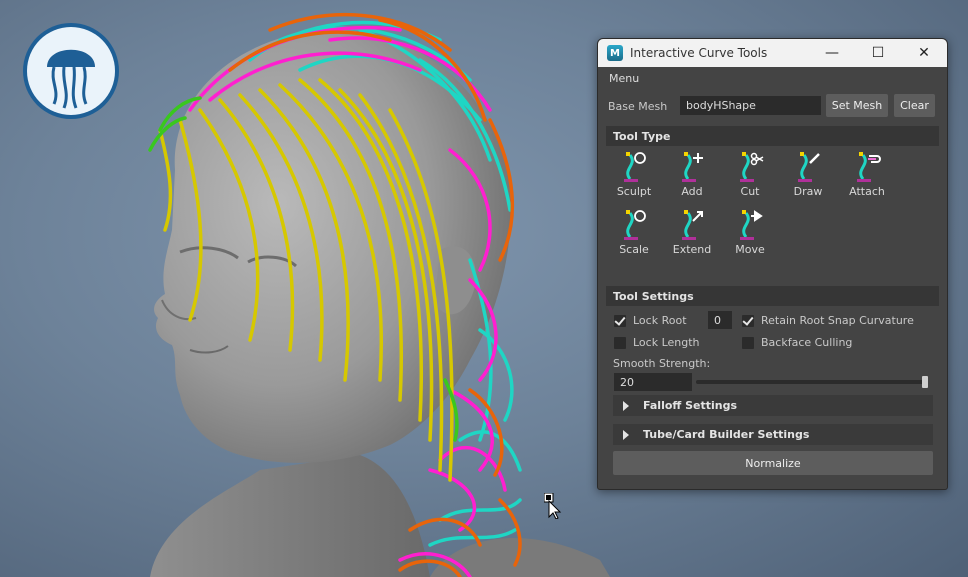 The height and width of the screenshot is (577, 968). I want to click on sculpt-icon, so click(635, 167).